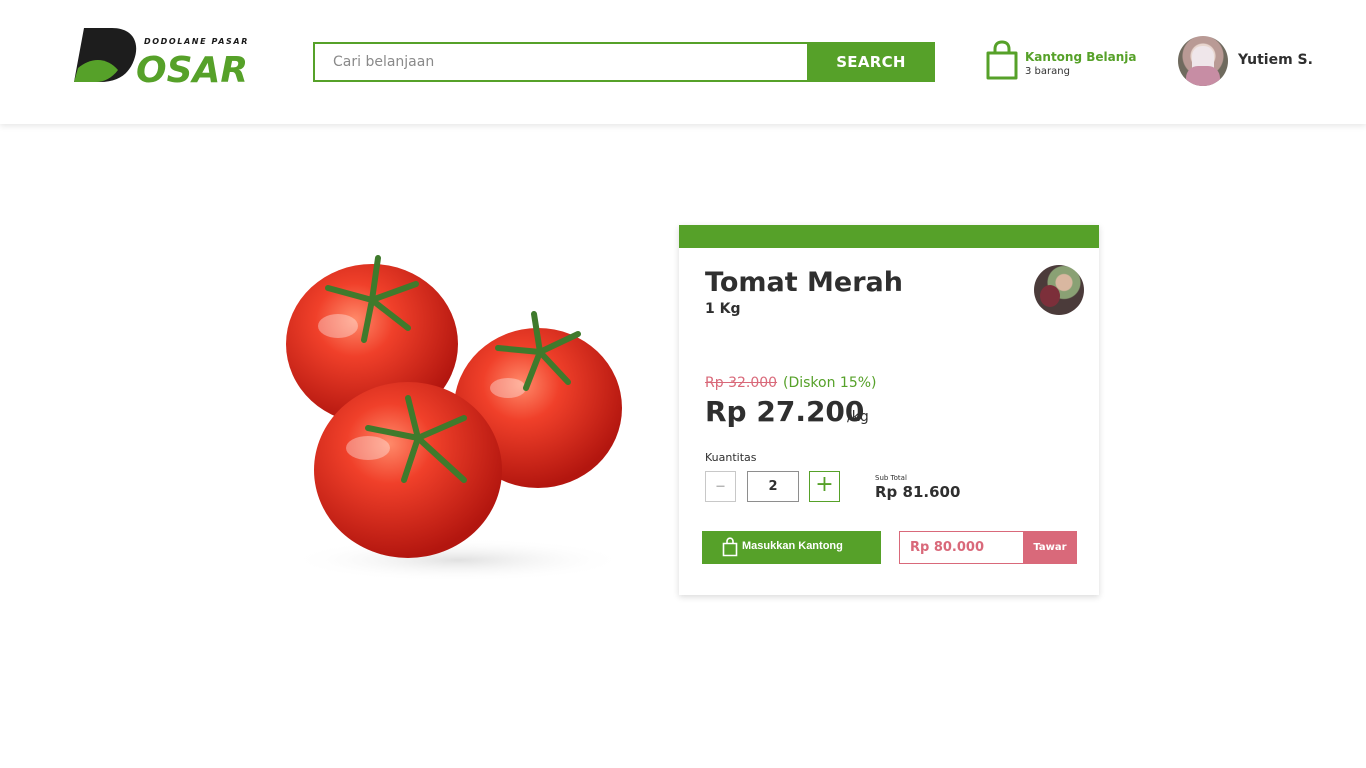 The width and height of the screenshot is (1366, 768). I want to click on search-bar: SEARCH, so click(624, 62).